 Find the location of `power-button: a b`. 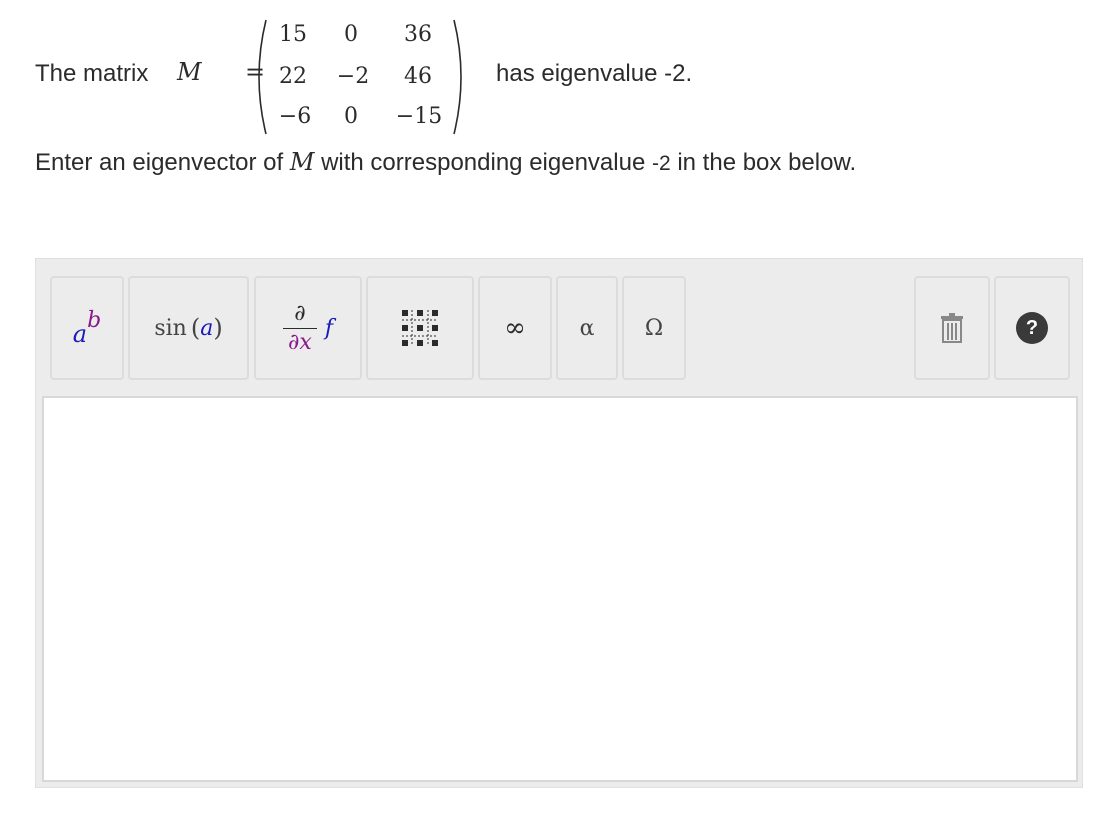

power-button: a b is located at coordinates (87, 328).